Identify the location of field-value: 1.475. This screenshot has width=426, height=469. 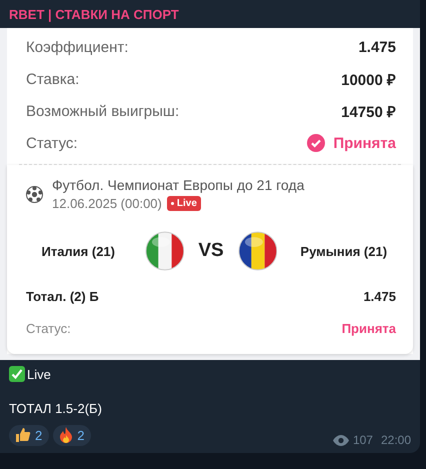
(377, 47).